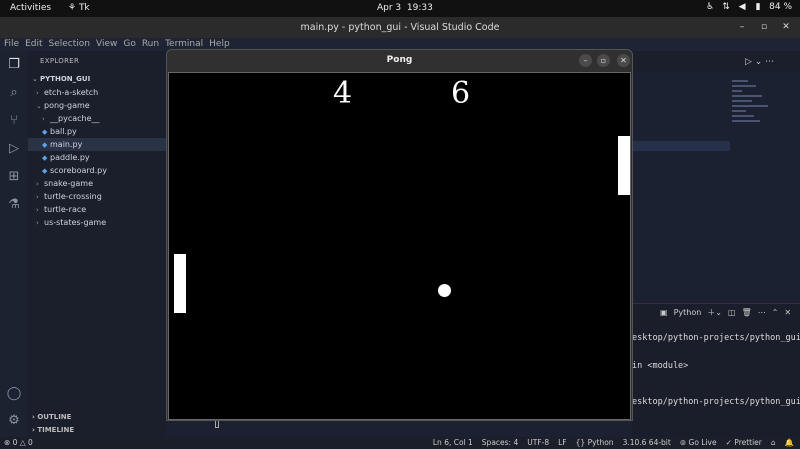 The image size is (800, 449). Describe the element at coordinates (70, 157) in the screenshot. I see `tree-item-label: paddle.py` at that location.